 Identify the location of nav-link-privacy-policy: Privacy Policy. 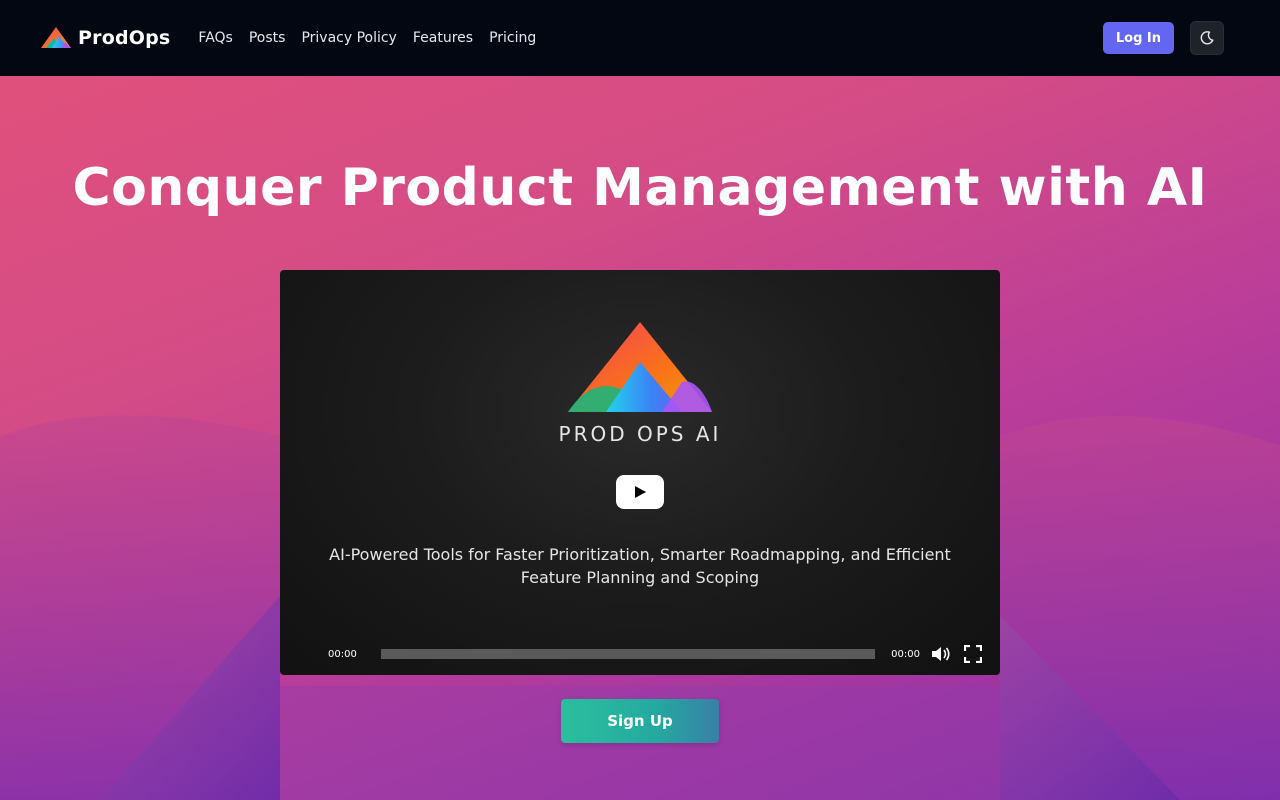
(348, 38).